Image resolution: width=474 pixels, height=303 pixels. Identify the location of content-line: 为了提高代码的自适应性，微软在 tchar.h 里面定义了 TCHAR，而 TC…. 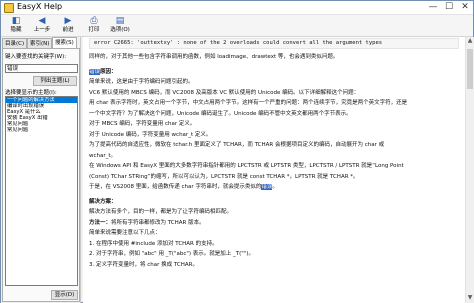
(237, 145).